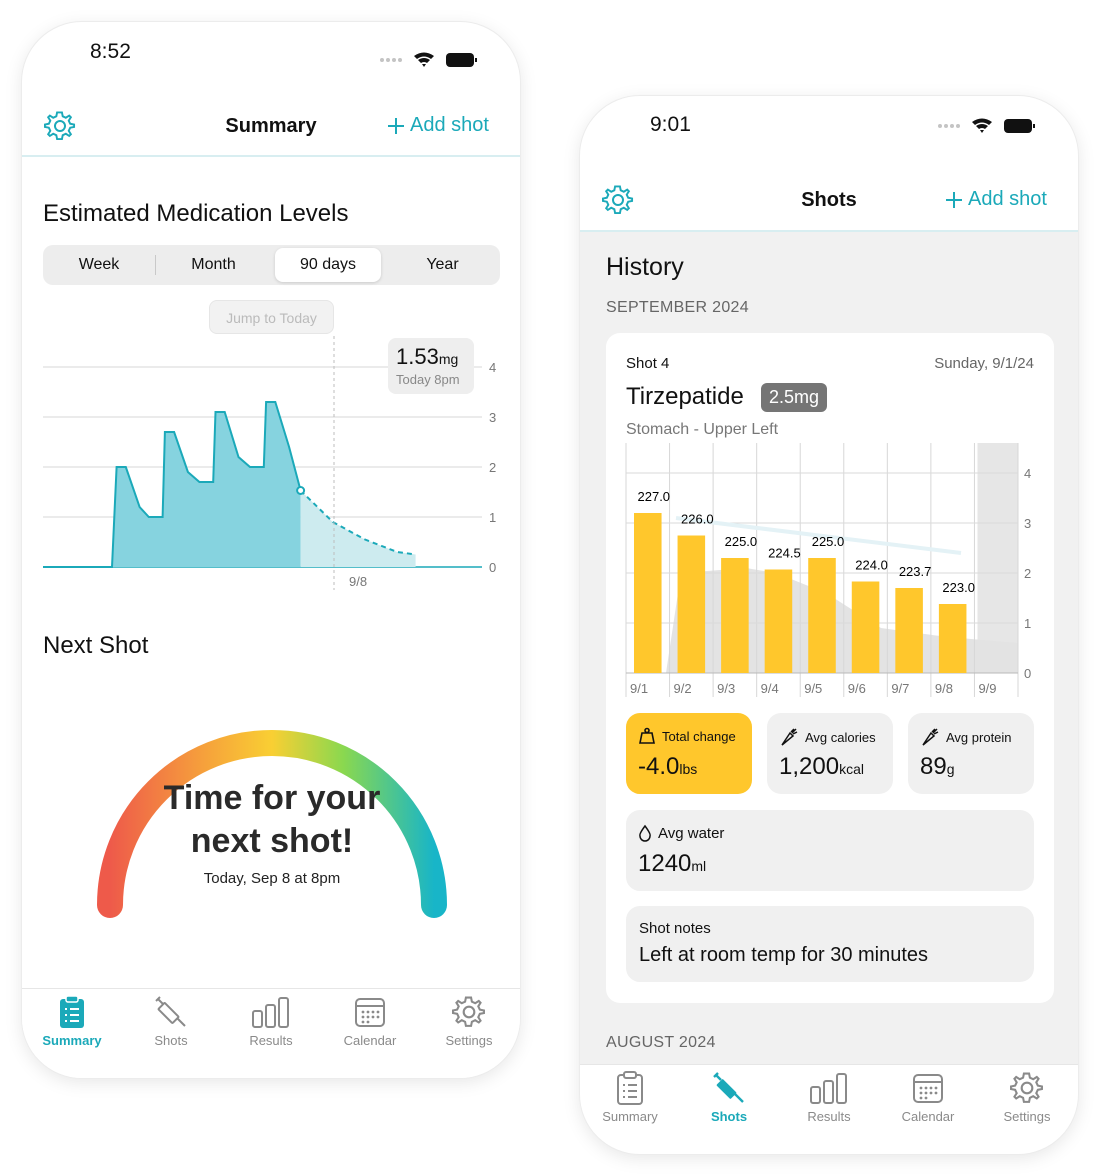 The width and height of the screenshot is (1100, 1175). Describe the element at coordinates (699, 866) in the screenshot. I see `avg-water-unit: ml` at that location.